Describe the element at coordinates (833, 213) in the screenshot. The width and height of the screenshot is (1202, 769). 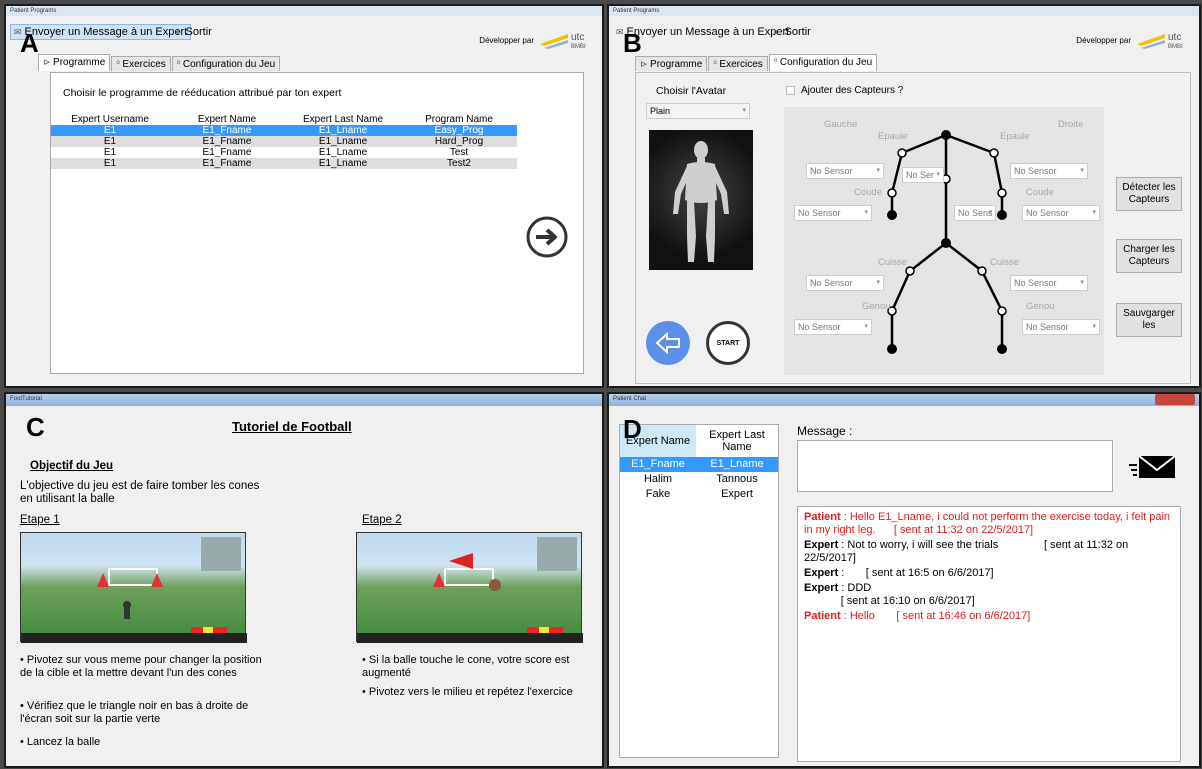
I see `sensor-select-elbow-left: No Sensor` at that location.